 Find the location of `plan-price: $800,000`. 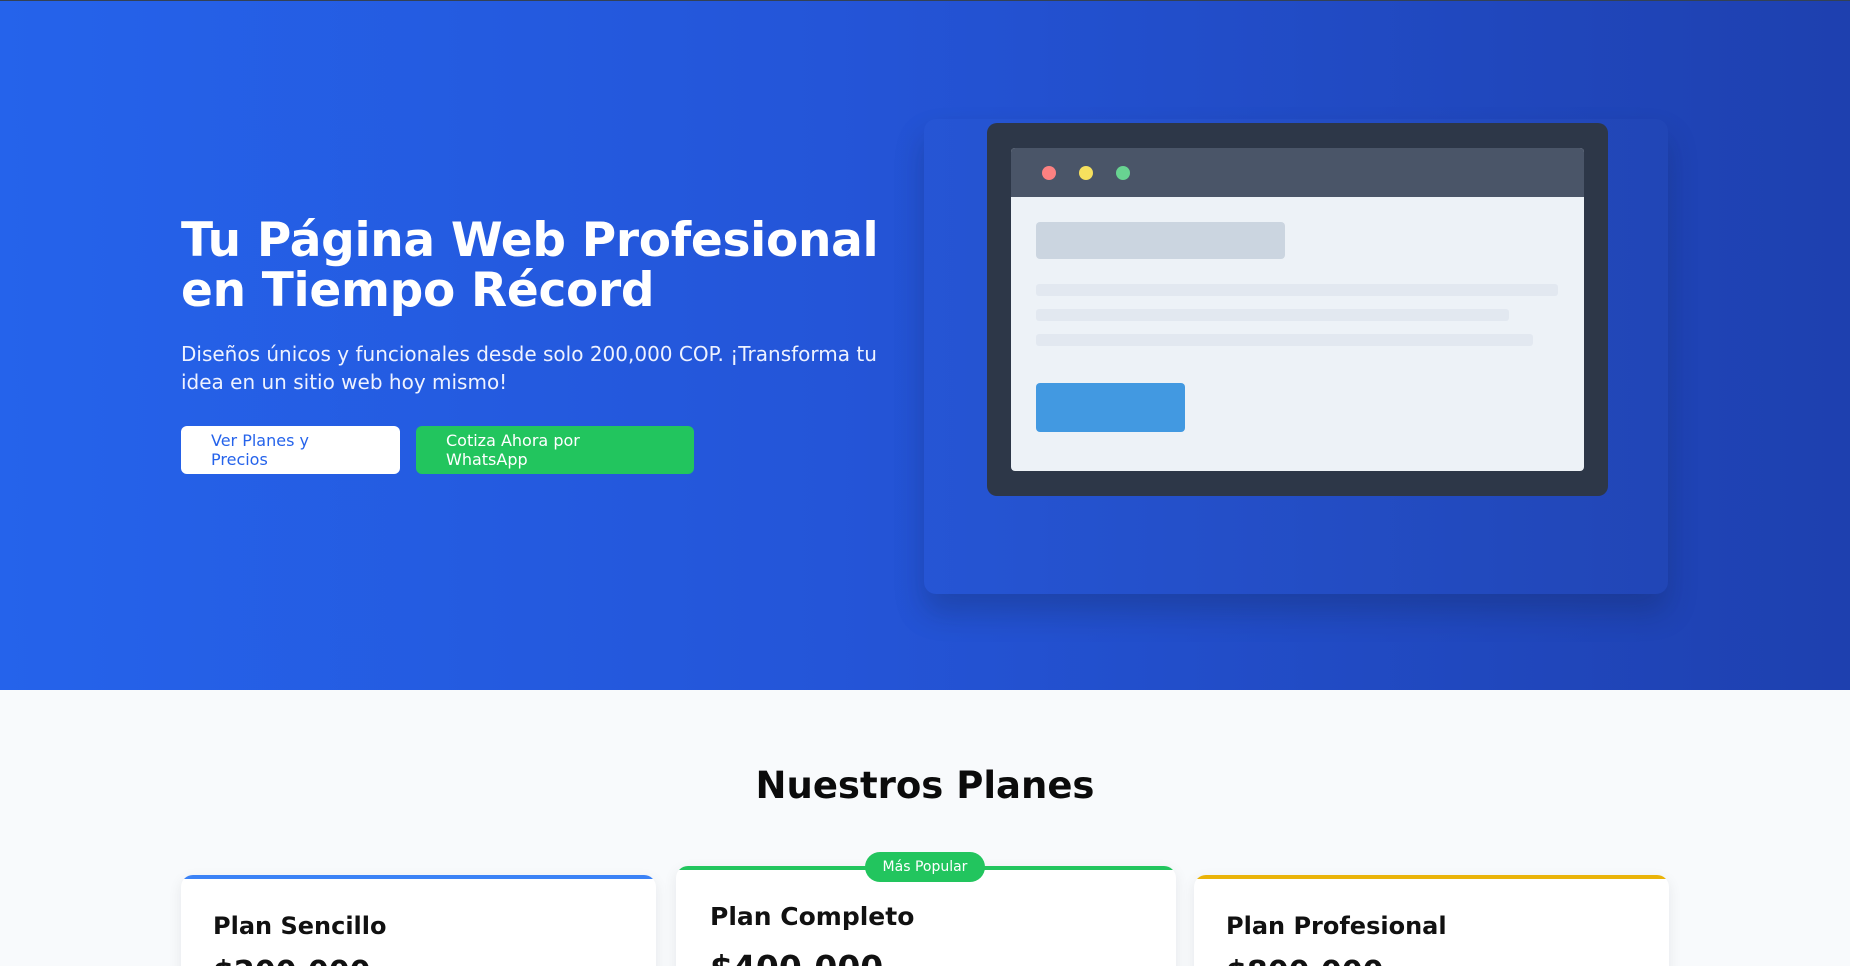

plan-price: $800,000 is located at coordinates (1305, 960).